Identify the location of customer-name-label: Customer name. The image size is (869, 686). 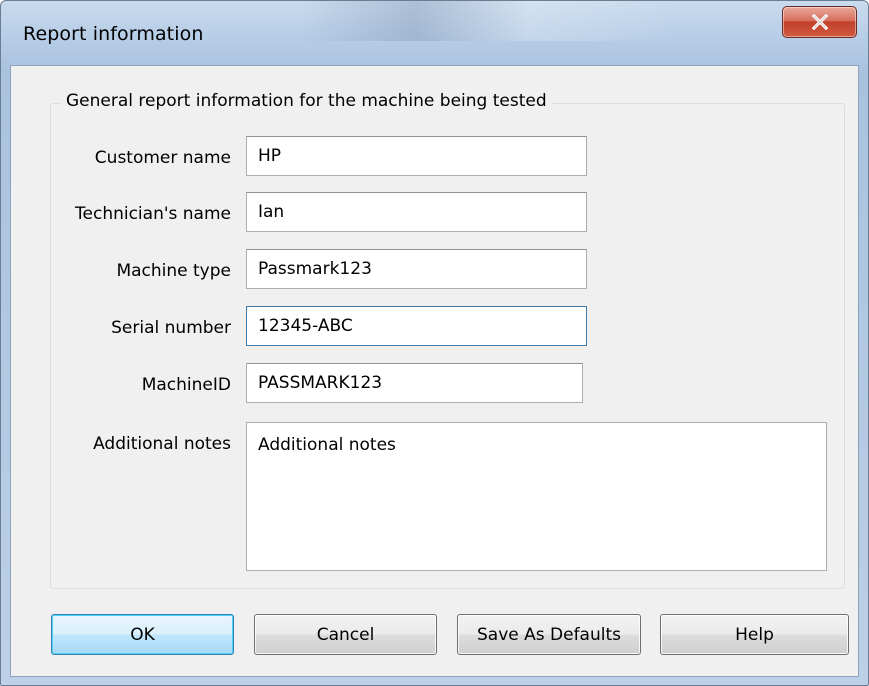
(162, 158).